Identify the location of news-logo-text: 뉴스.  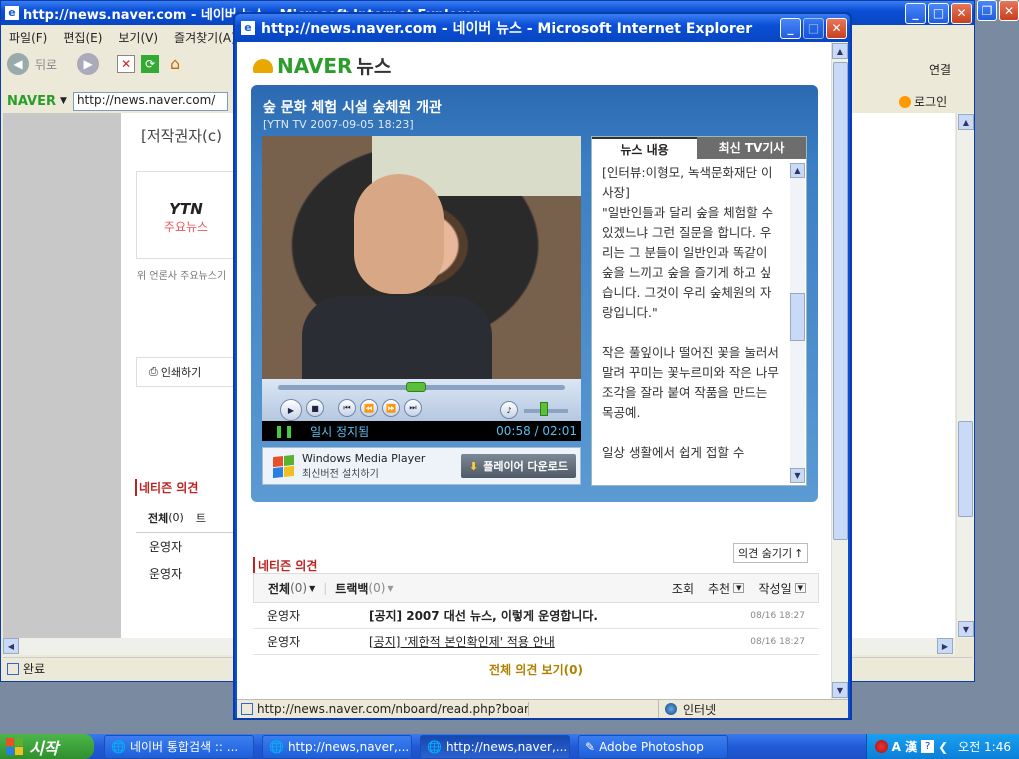
(374, 67).